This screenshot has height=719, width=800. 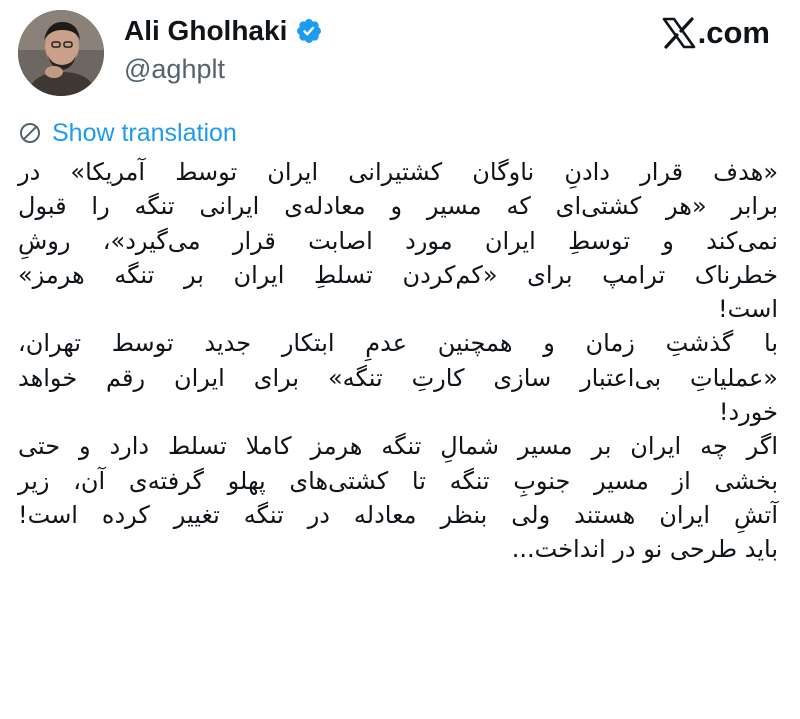 I want to click on profile-photo, so click(x=61, y=53).